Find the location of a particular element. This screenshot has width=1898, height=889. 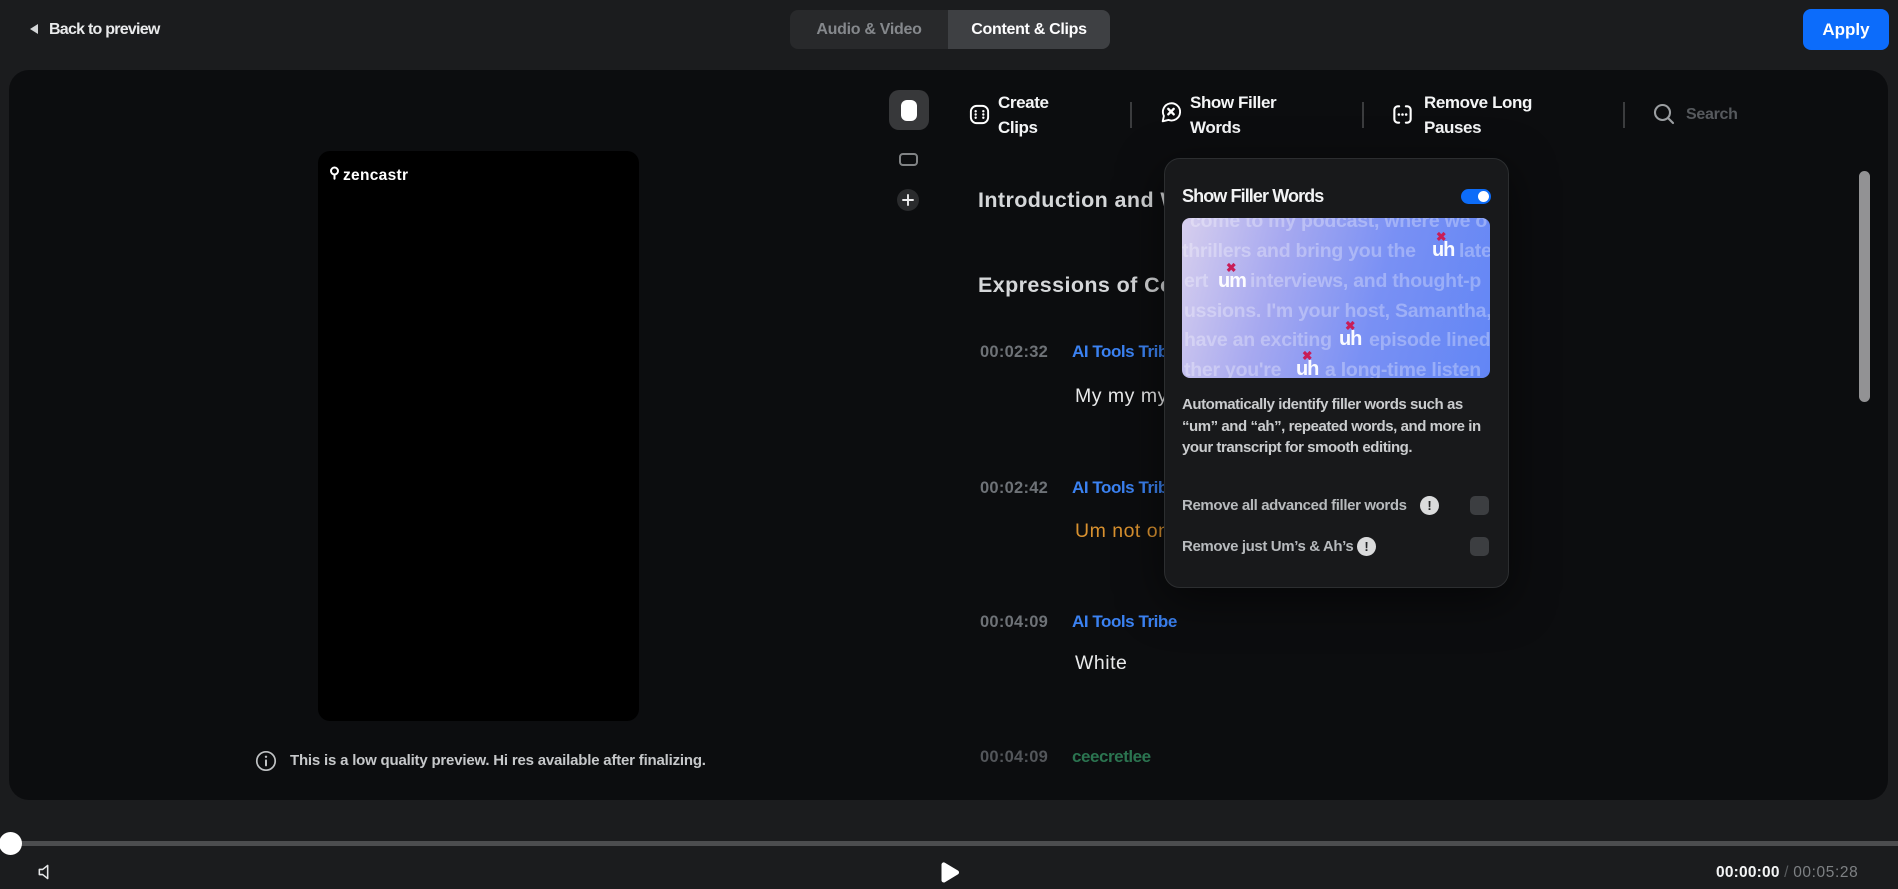

svg-text: zencastr is located at coordinates (375, 175).